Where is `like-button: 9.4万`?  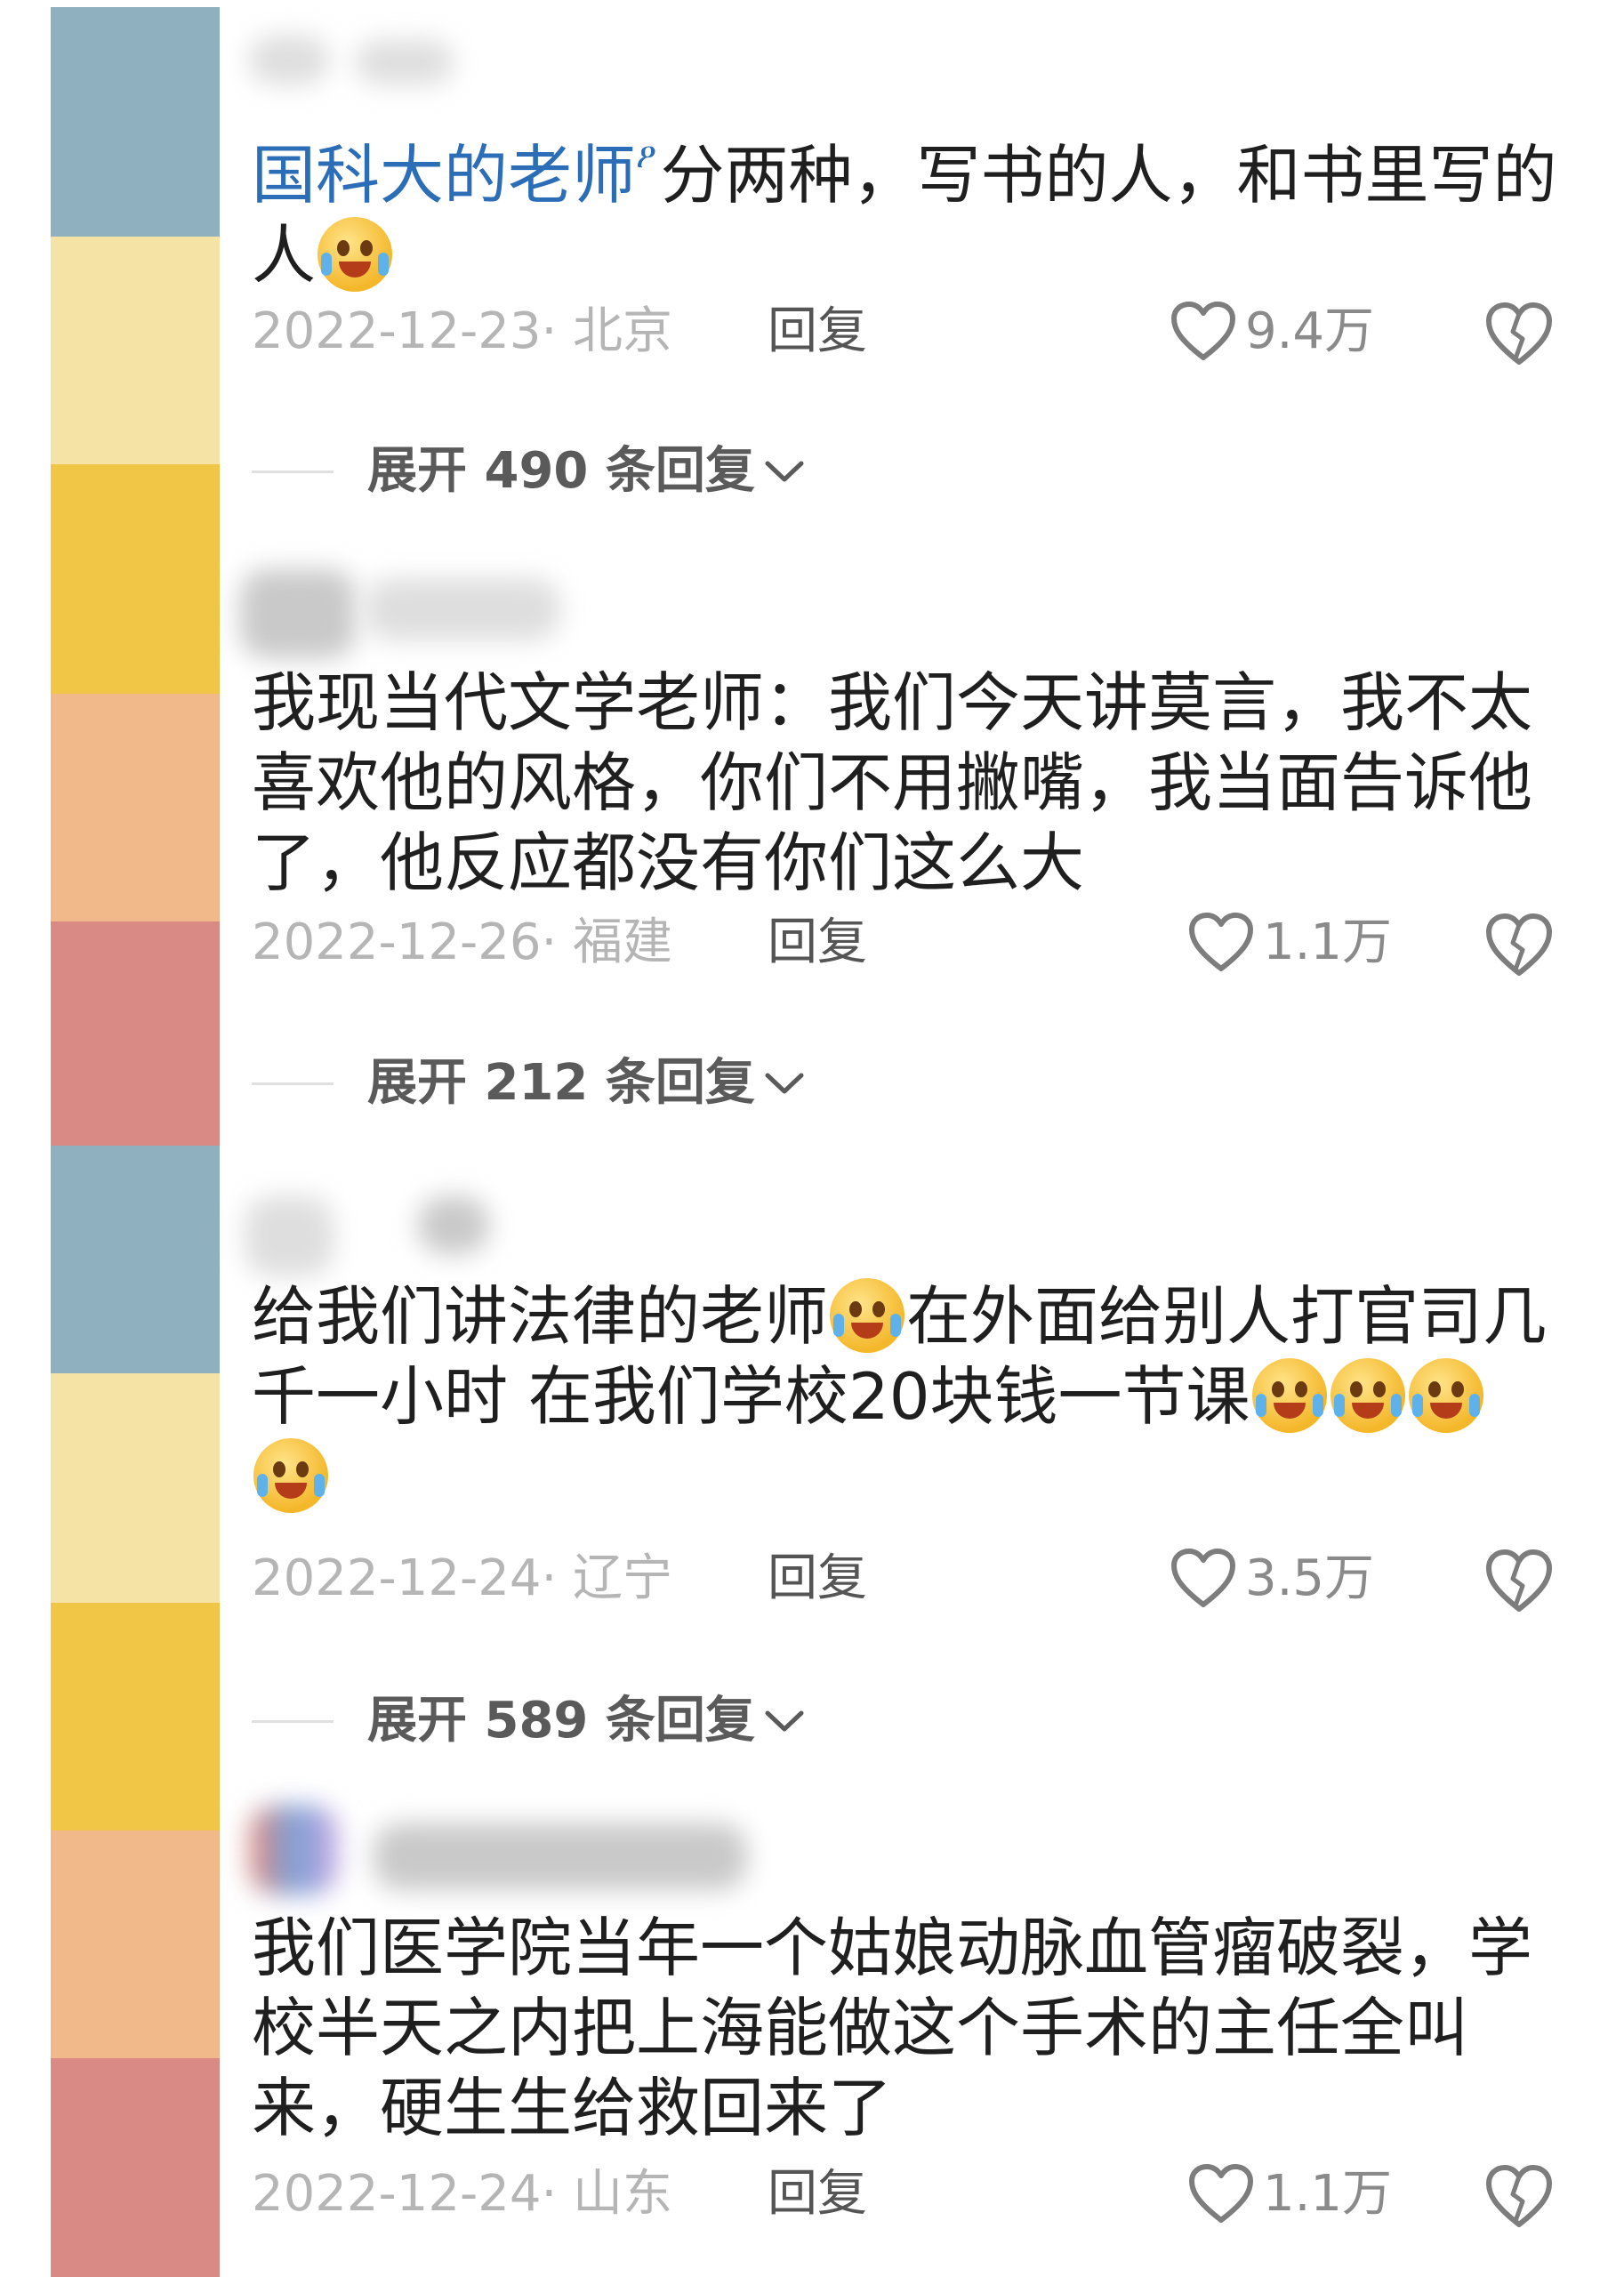 like-button: 9.4万 is located at coordinates (1272, 332).